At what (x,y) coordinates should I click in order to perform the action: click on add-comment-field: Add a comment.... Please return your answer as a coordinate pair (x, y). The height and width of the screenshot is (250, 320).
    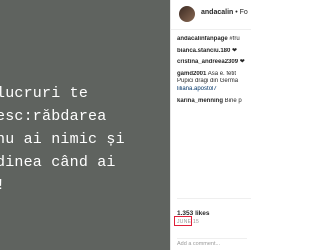
    Looking at the image, I should click on (212, 242).